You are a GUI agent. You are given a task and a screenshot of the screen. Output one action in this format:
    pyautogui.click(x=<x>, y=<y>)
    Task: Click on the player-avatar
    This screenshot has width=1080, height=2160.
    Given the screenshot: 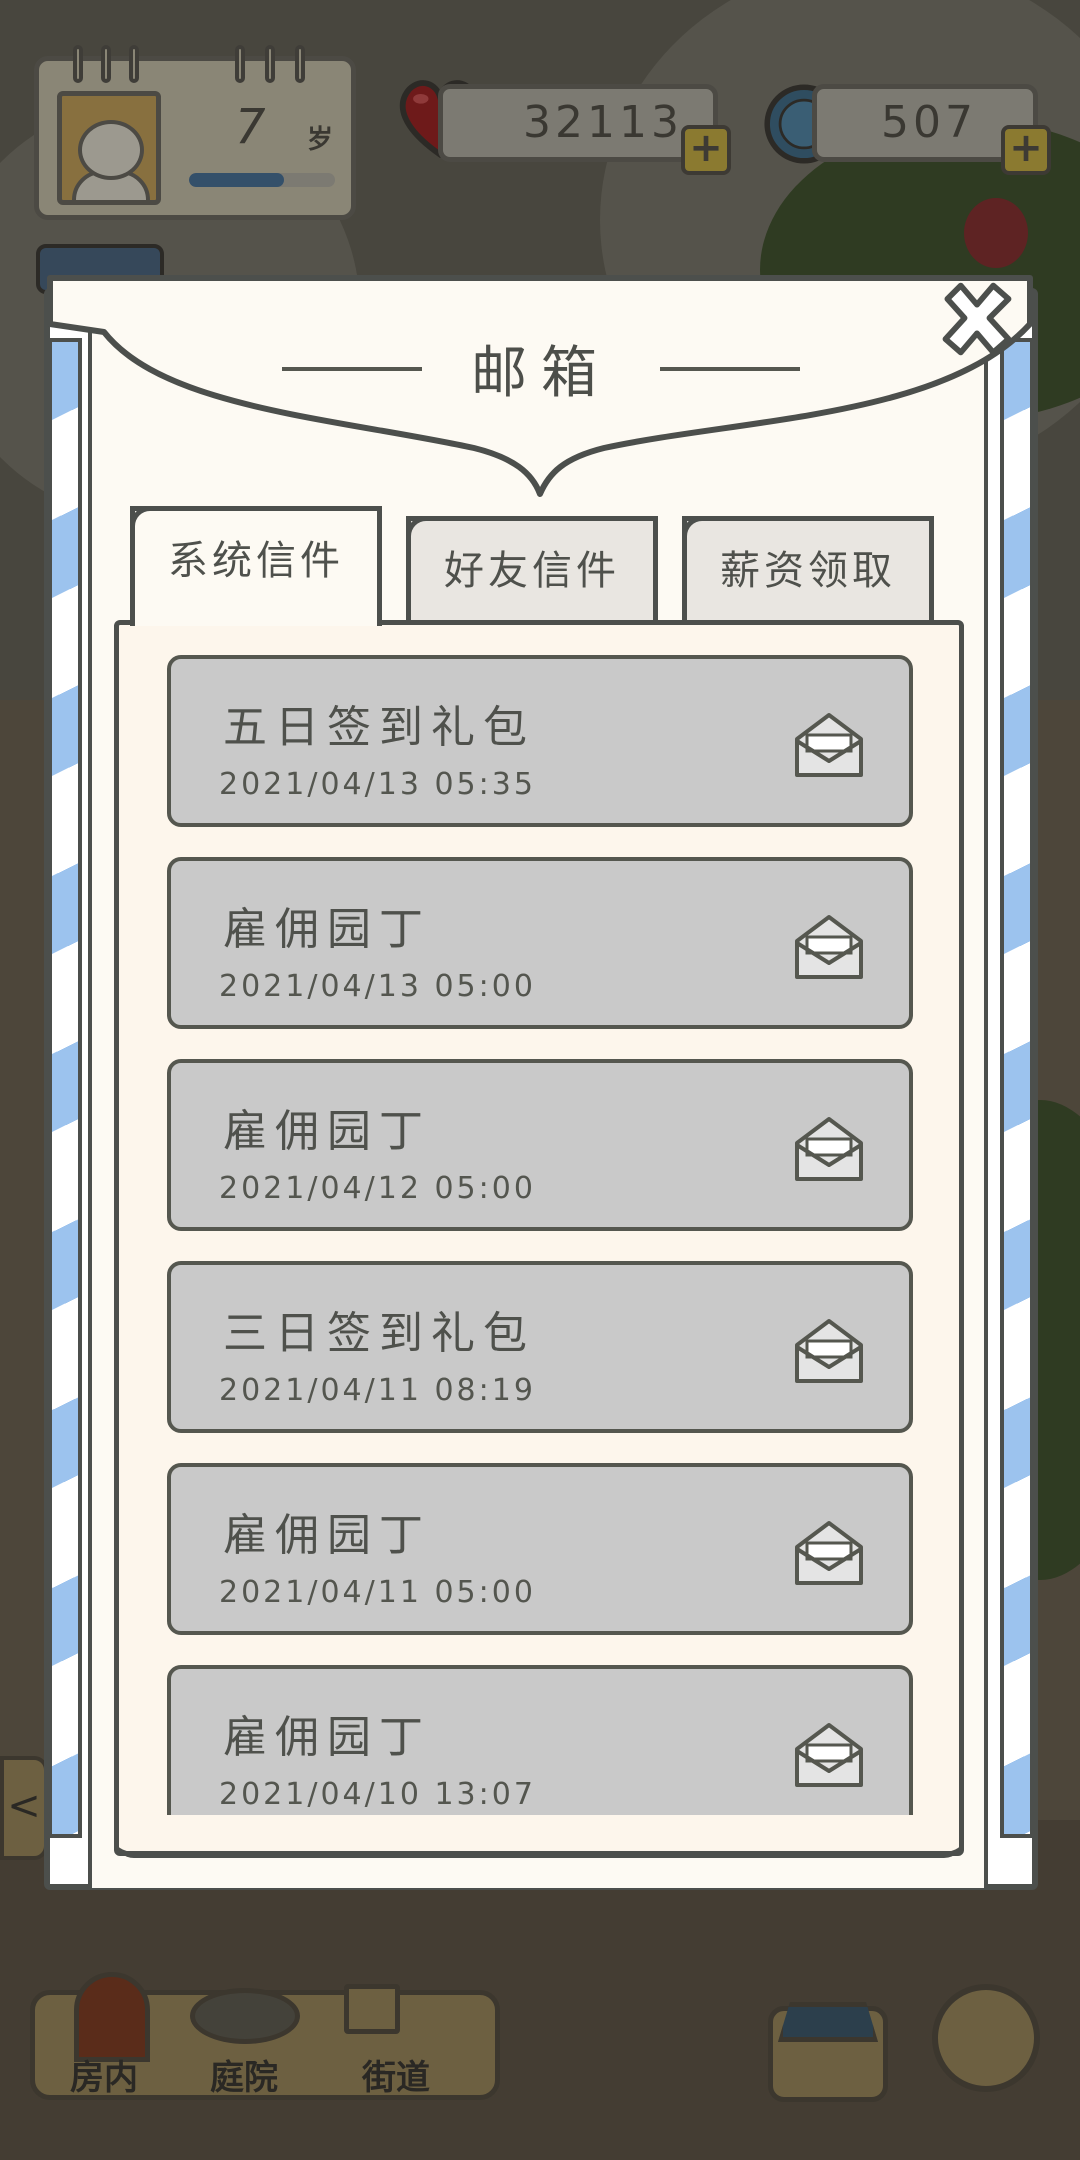 What is the action you would take?
    pyautogui.click(x=109, y=148)
    